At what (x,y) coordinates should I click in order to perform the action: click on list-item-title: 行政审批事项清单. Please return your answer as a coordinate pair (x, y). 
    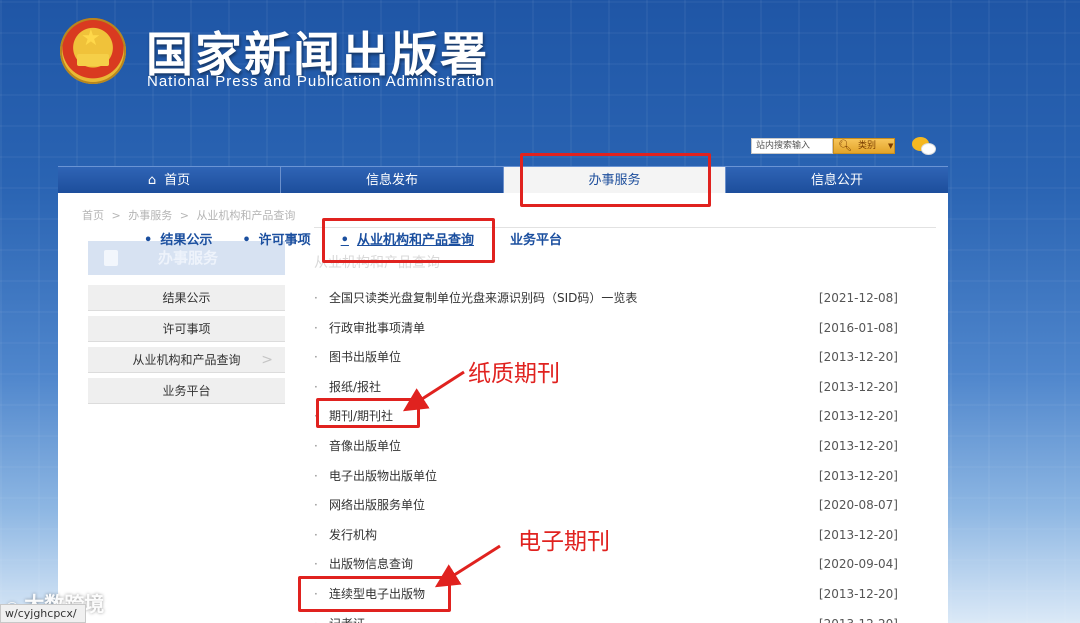
    Looking at the image, I should click on (377, 328).